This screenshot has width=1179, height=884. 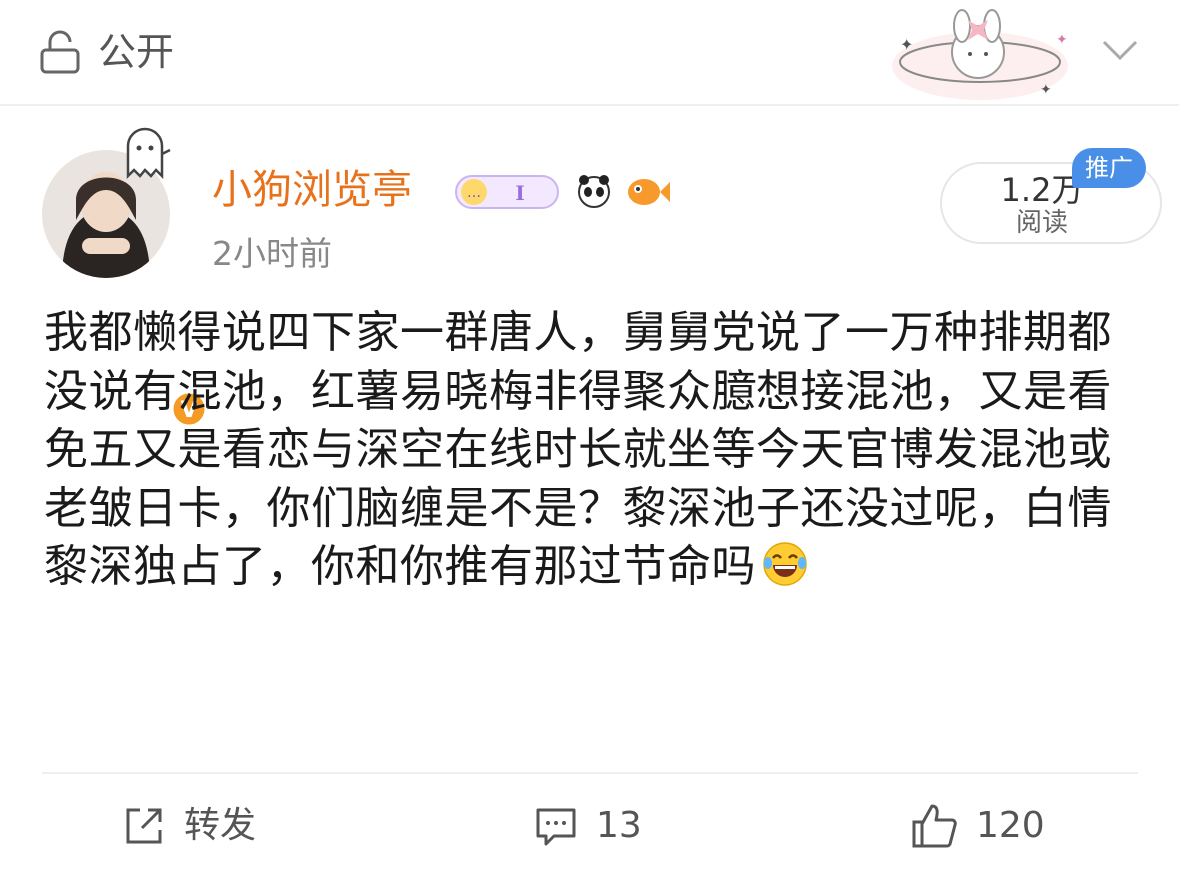 What do you see at coordinates (312, 190) in the screenshot?
I see `username: 小狗浏览亭` at bounding box center [312, 190].